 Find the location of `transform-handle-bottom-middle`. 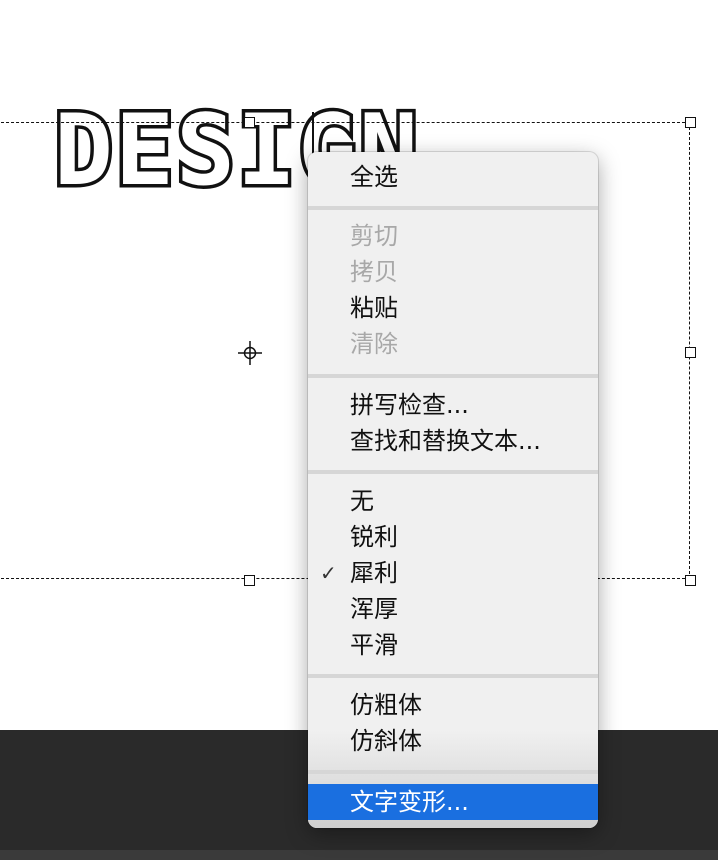

transform-handle-bottom-middle is located at coordinates (249, 580).